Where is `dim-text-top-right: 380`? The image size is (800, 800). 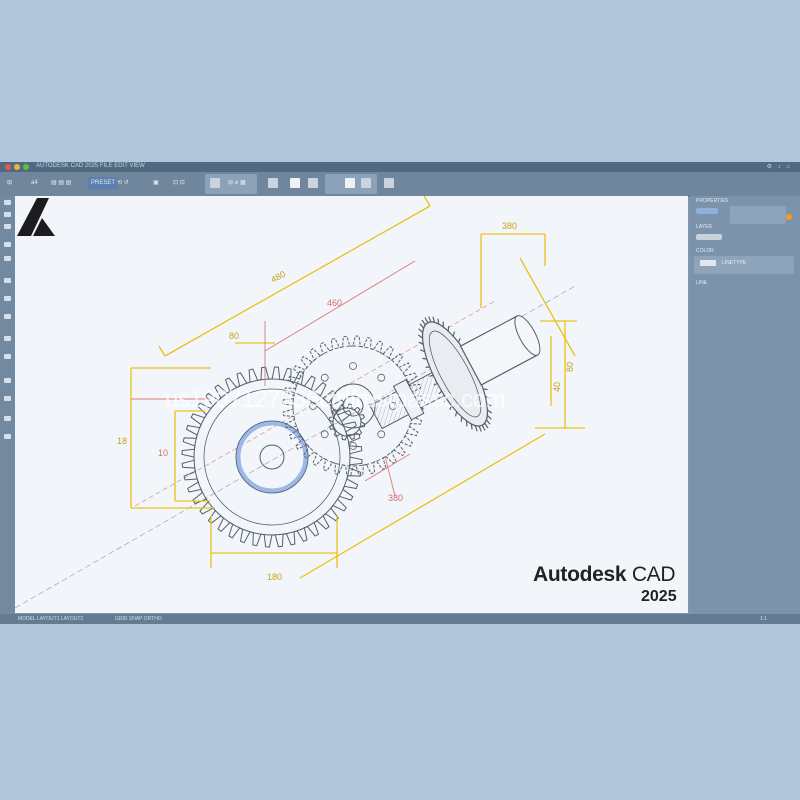 dim-text-top-right: 380 is located at coordinates (509, 226).